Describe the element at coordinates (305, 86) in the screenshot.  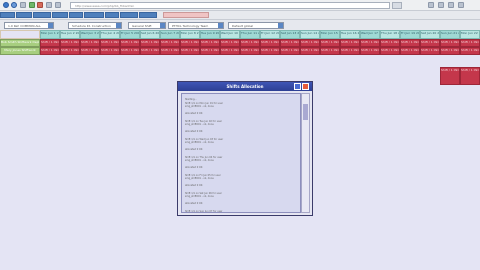
I see `close-icon` at that location.